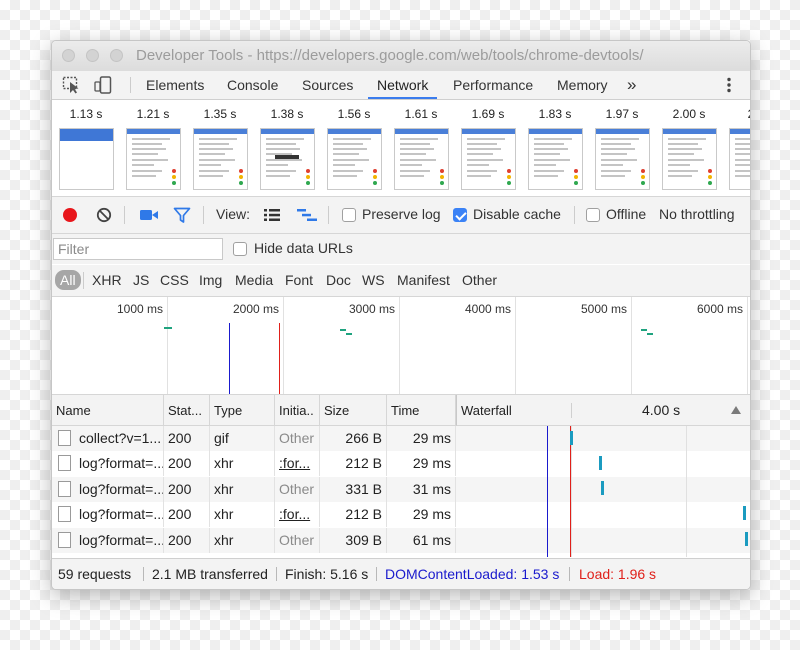  I want to click on minimize-window-button, so click(92, 55).